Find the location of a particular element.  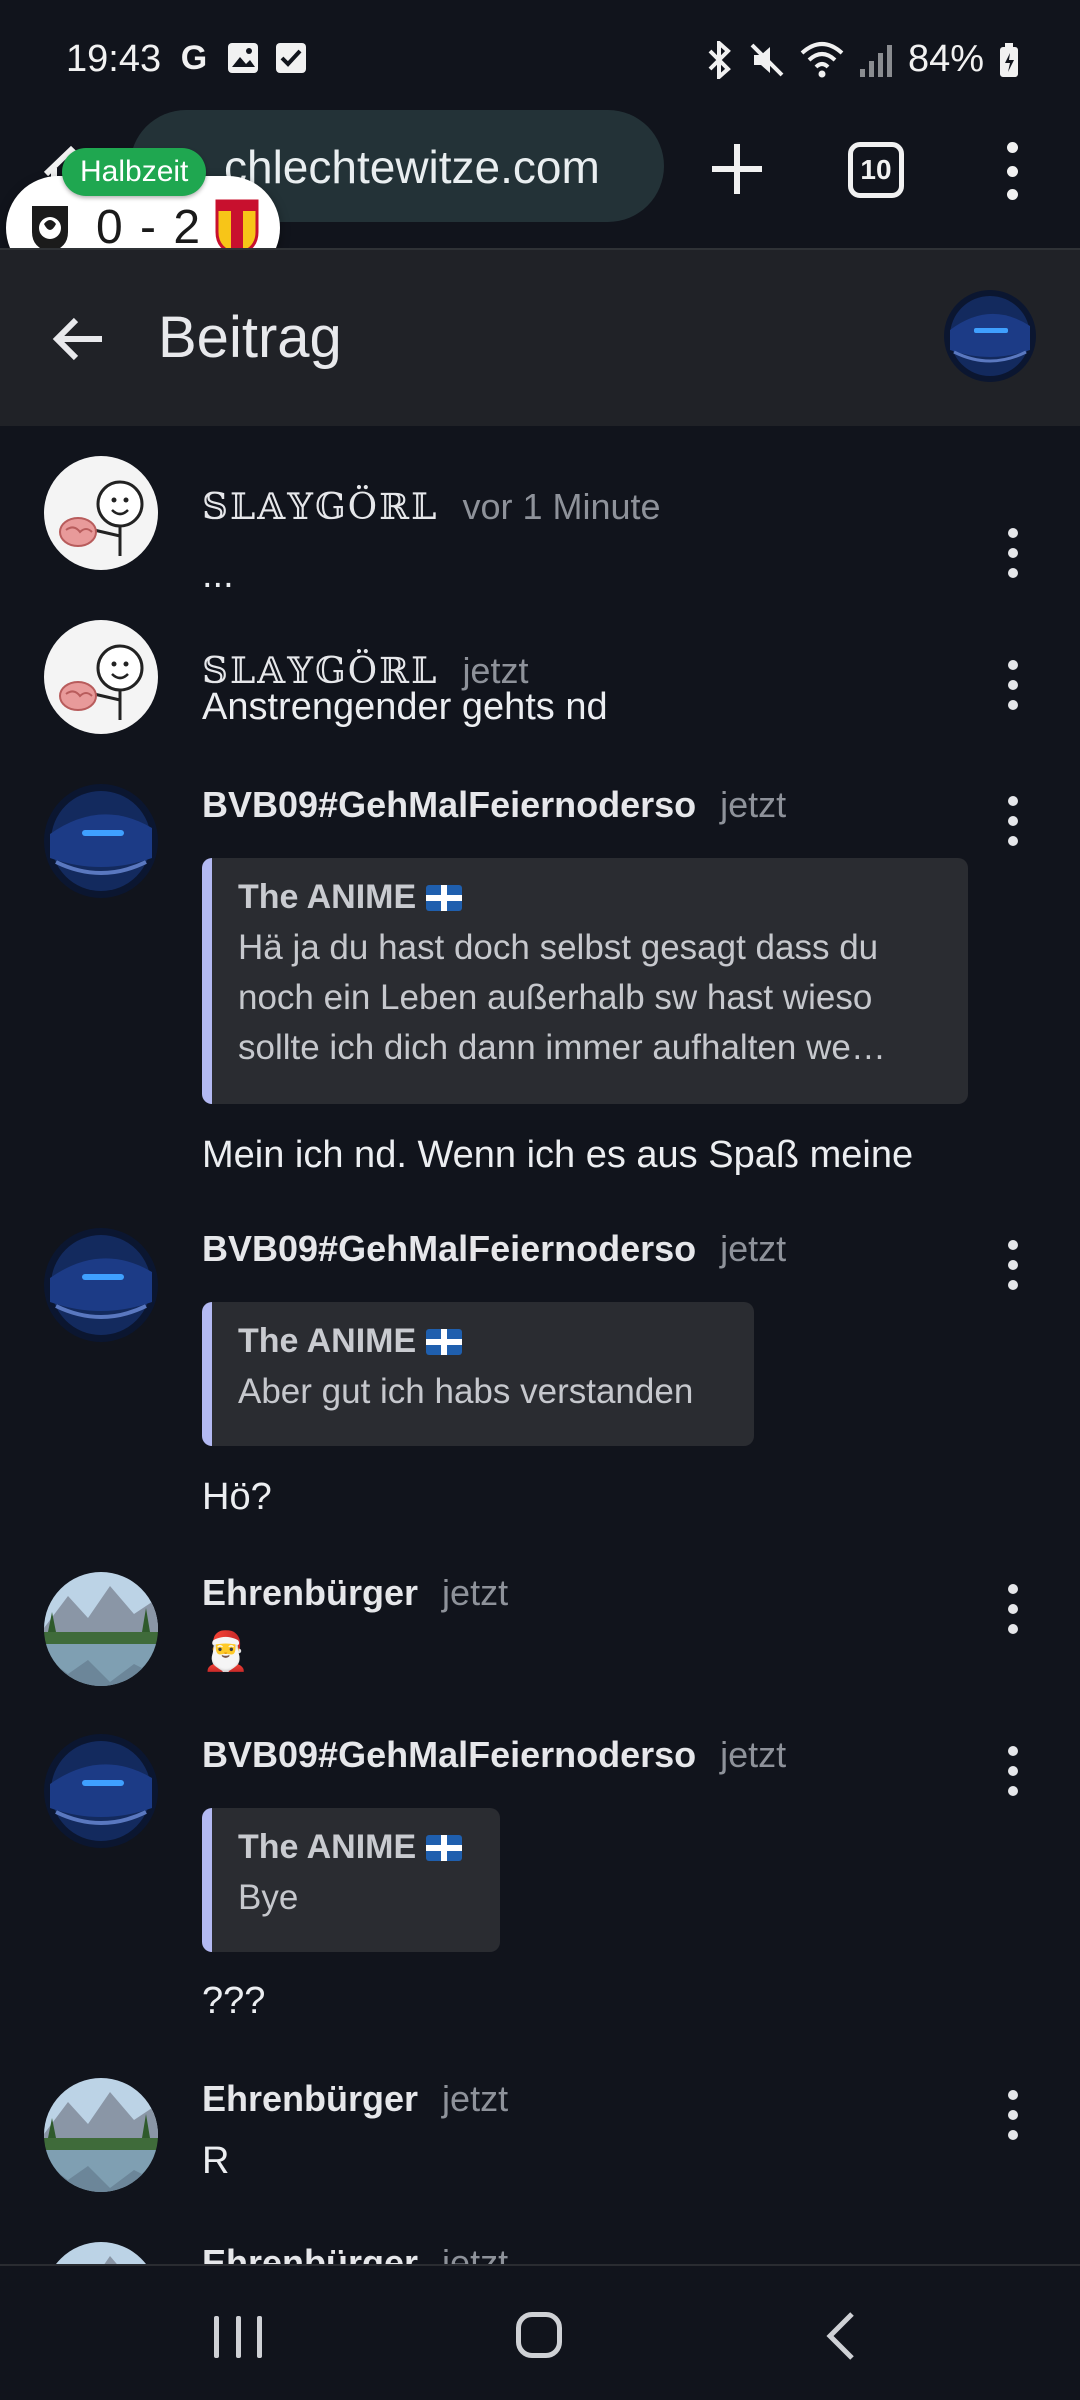

url-text: chlechtewitze.com is located at coordinates (412, 167).